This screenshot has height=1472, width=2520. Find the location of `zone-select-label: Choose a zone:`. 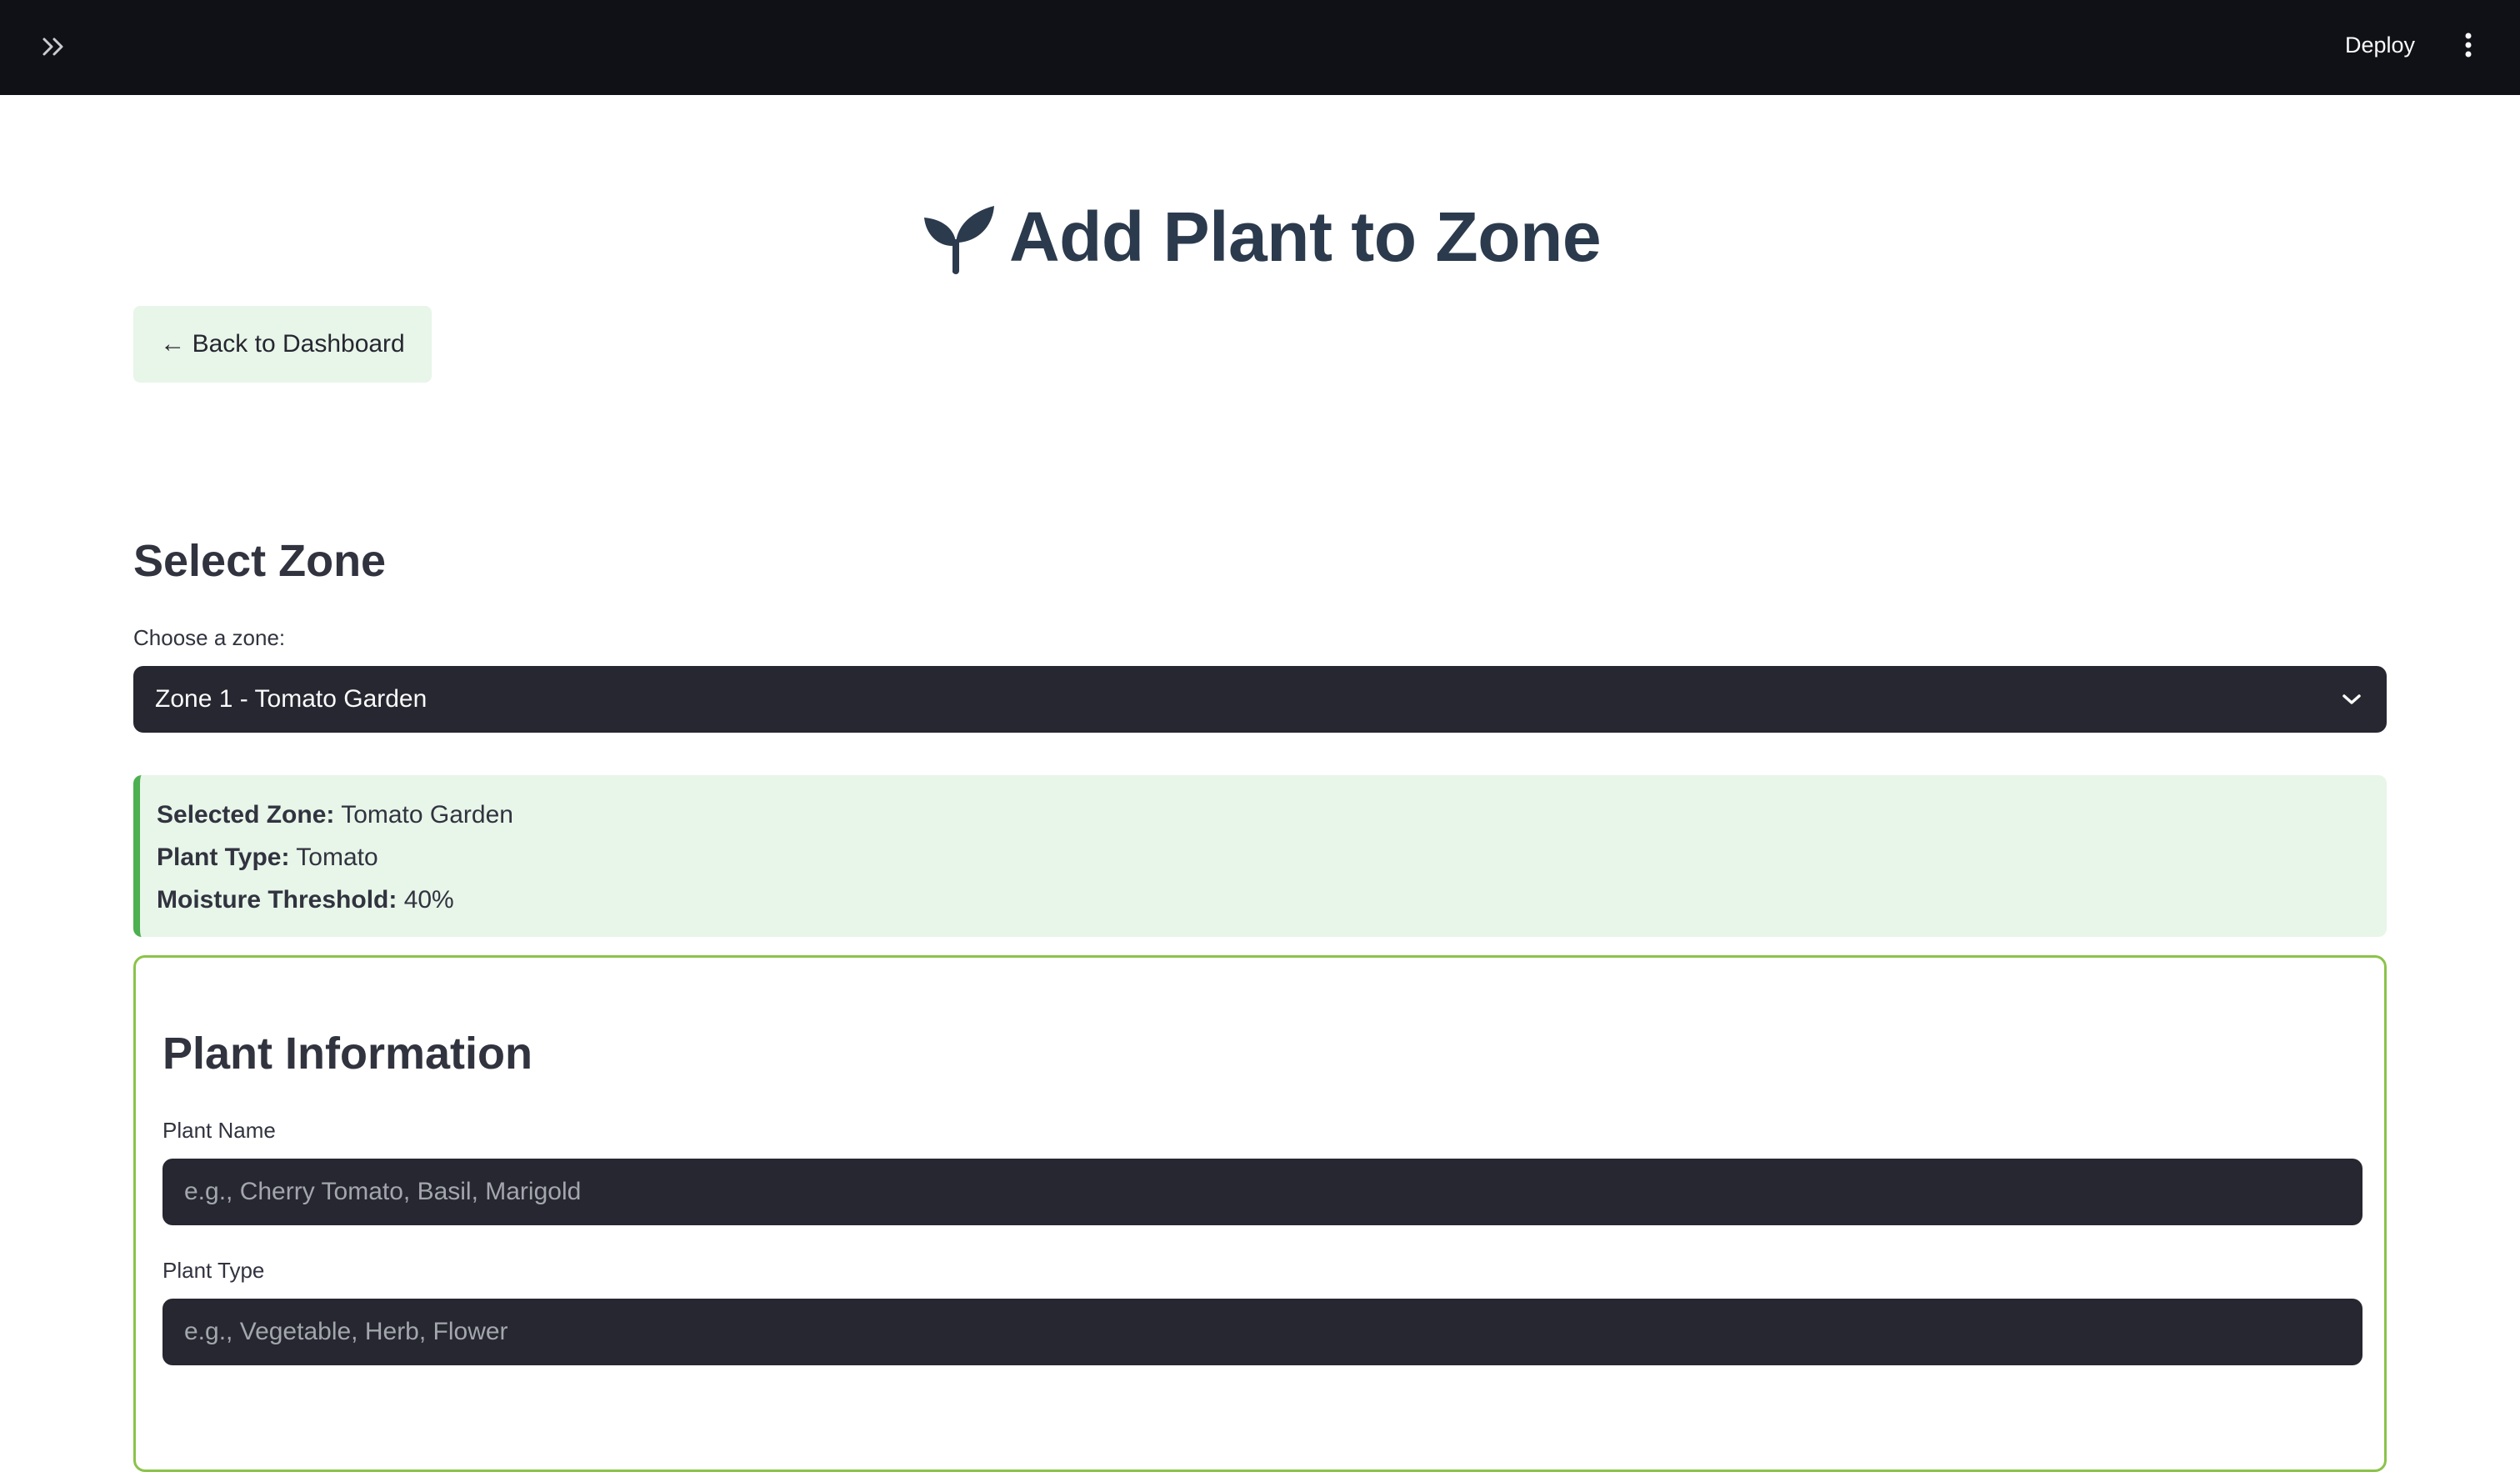

zone-select-label: Choose a zone: is located at coordinates (209, 637).